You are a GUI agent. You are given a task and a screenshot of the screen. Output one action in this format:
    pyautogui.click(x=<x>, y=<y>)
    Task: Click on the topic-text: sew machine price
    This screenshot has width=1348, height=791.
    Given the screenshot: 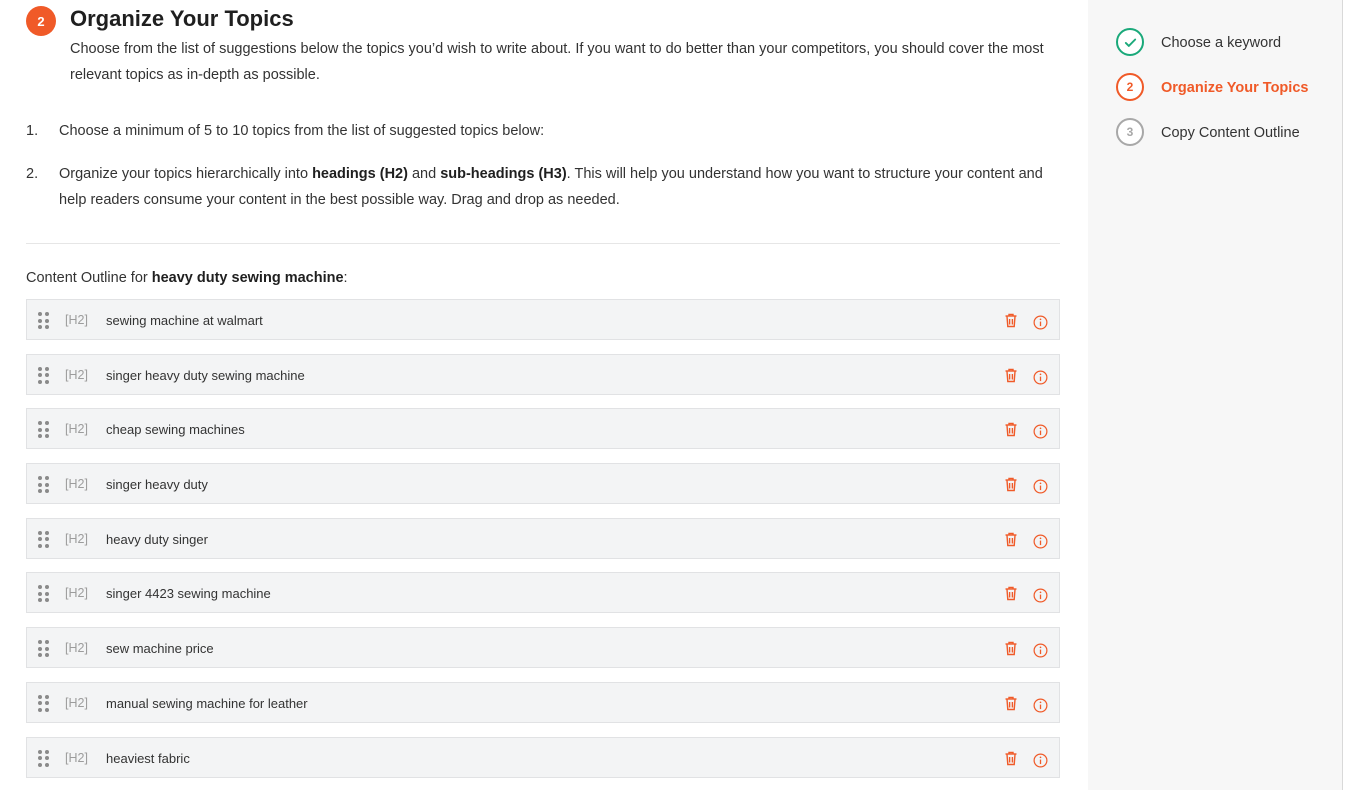 What is the action you would take?
    pyautogui.click(x=160, y=649)
    